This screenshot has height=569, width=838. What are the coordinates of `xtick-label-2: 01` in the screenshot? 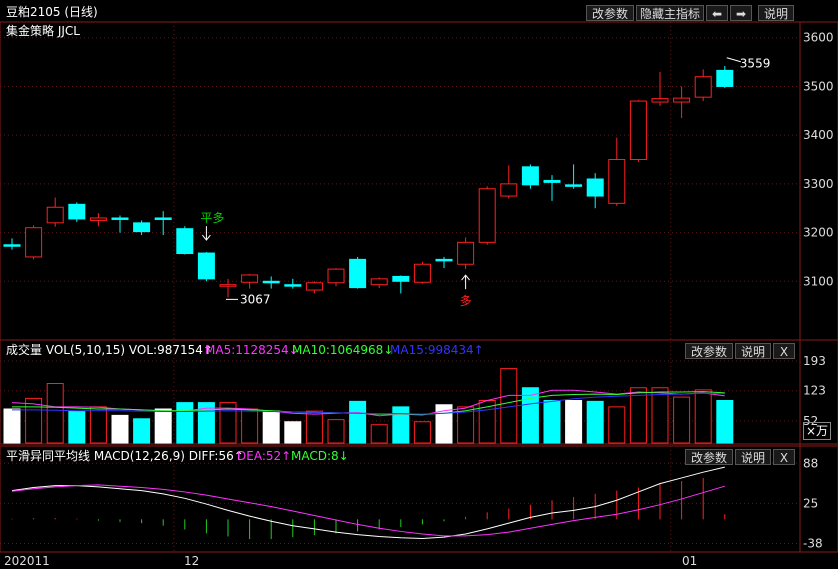 It's located at (689, 561).